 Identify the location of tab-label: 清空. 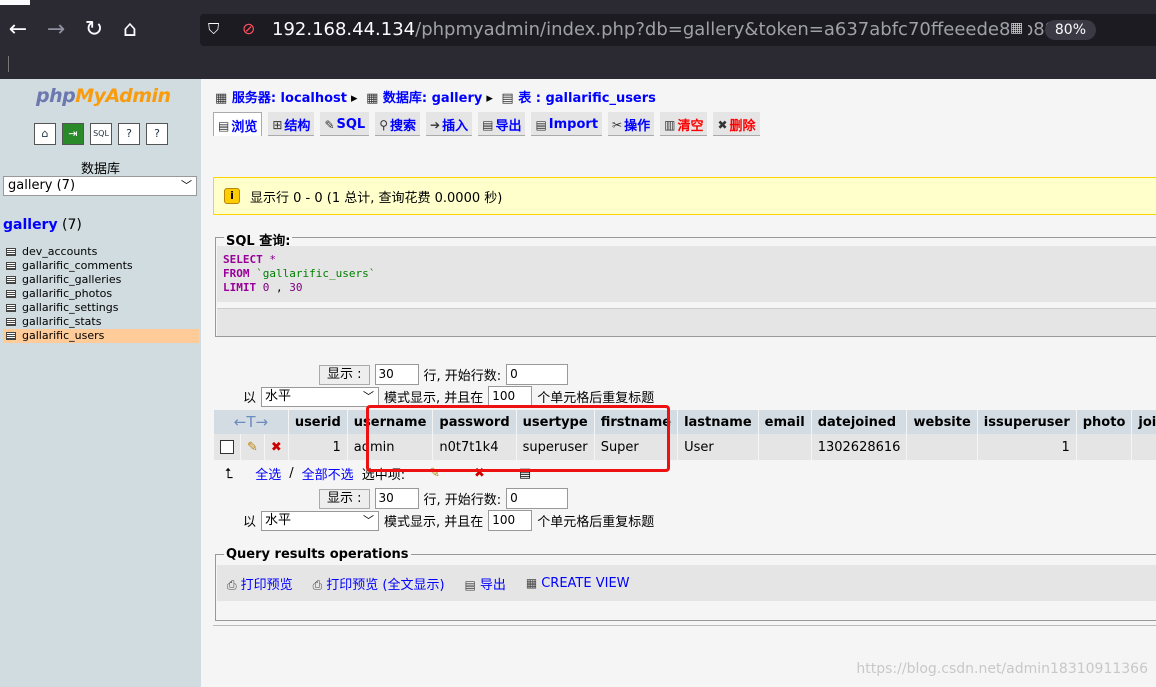
(690, 126).